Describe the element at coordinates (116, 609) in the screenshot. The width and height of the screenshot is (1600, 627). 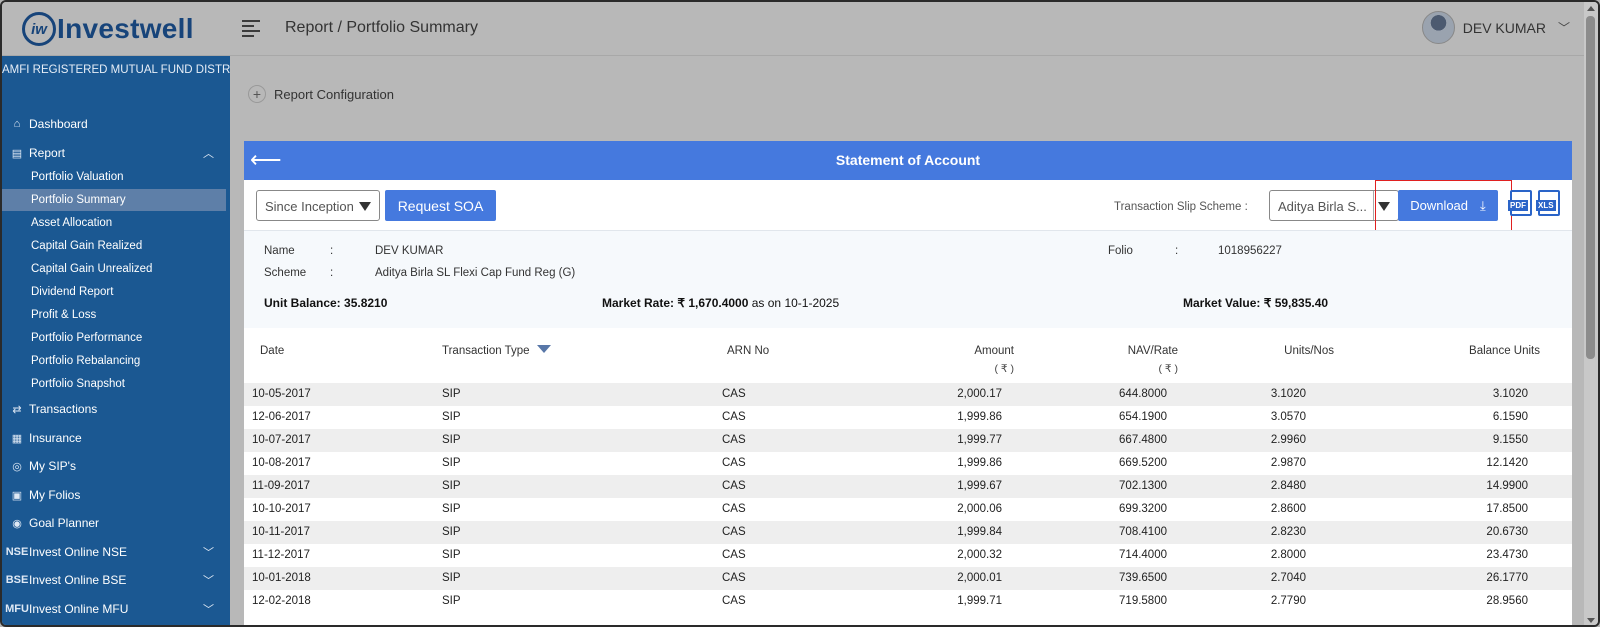
I see `sidebar-item-invest-online-mfu: MFU Invest Online MFU ﹀` at that location.